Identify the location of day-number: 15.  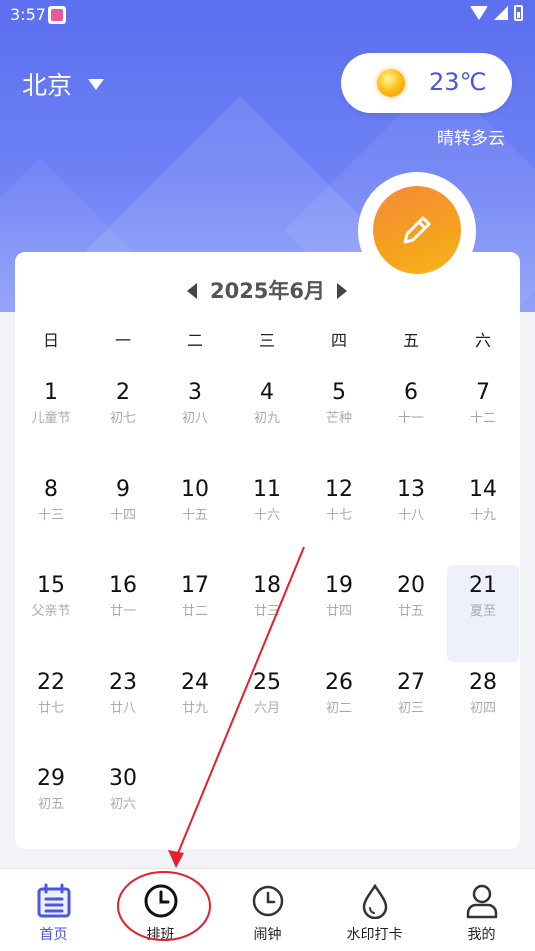
(51, 585).